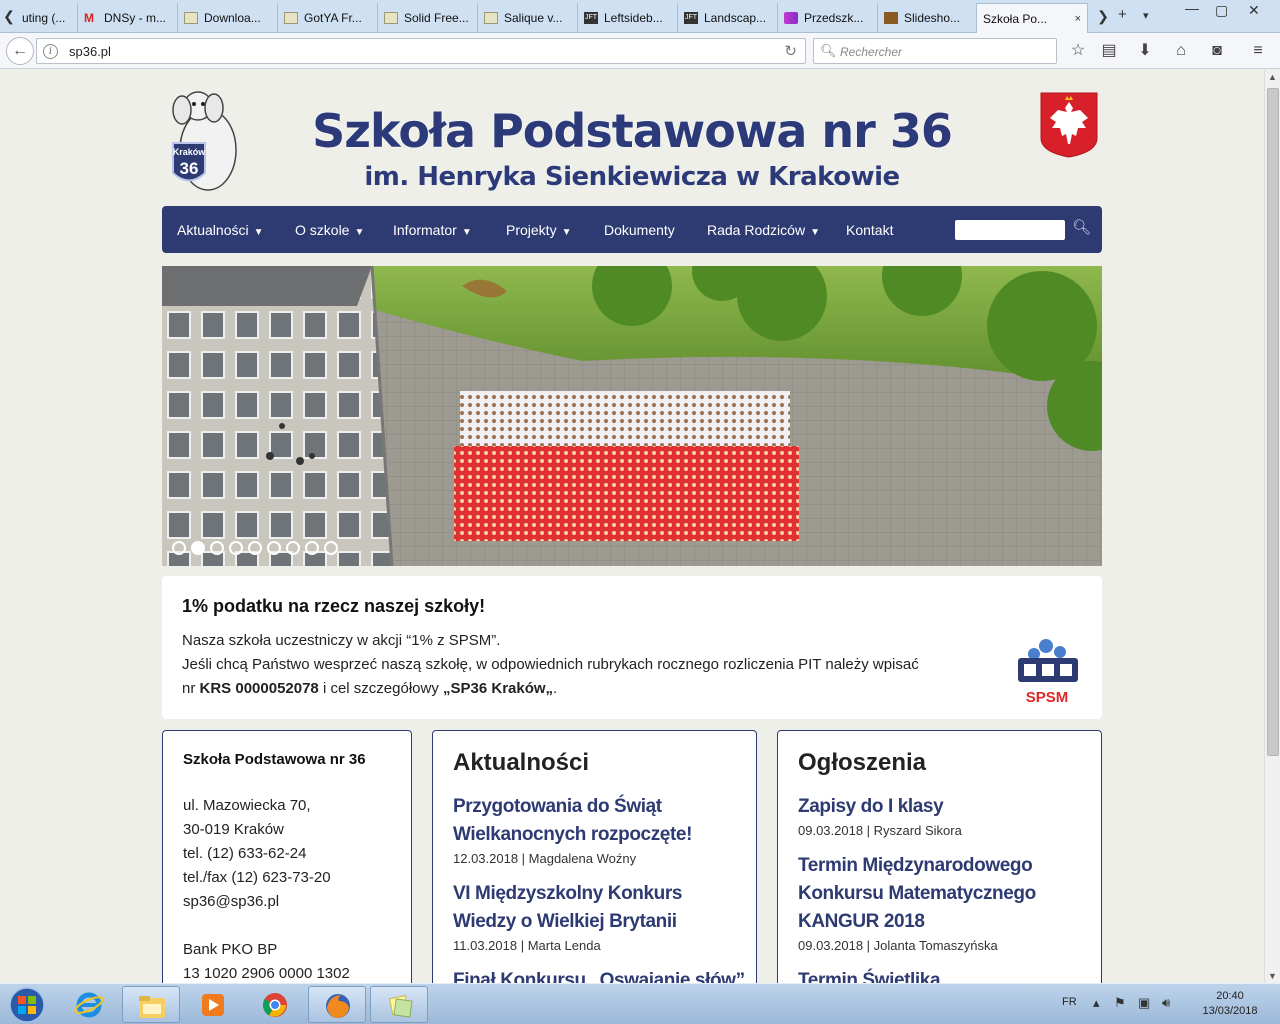 Image resolution: width=1280 pixels, height=1024 pixels. What do you see at coordinates (329, 230) in the screenshot?
I see `nav-item-o-szkole: O szkole ▼` at bounding box center [329, 230].